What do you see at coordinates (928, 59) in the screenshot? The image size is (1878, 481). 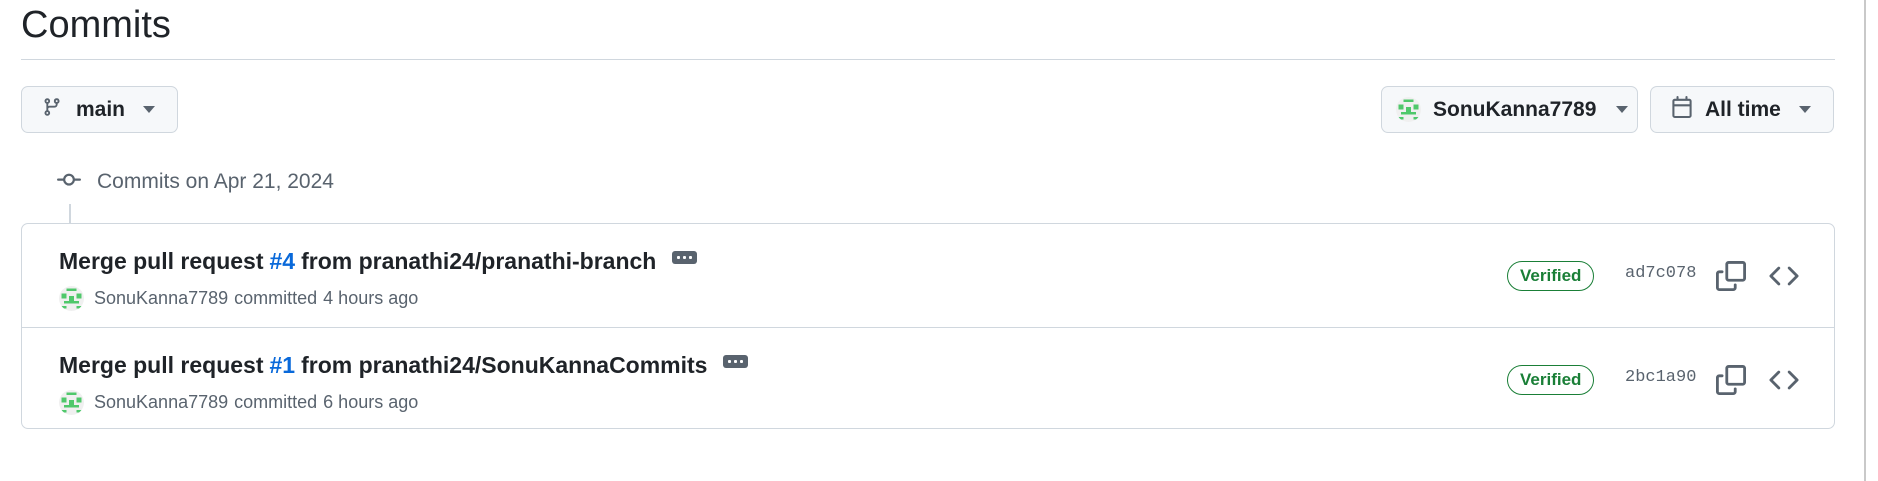 I see `title-divider` at bounding box center [928, 59].